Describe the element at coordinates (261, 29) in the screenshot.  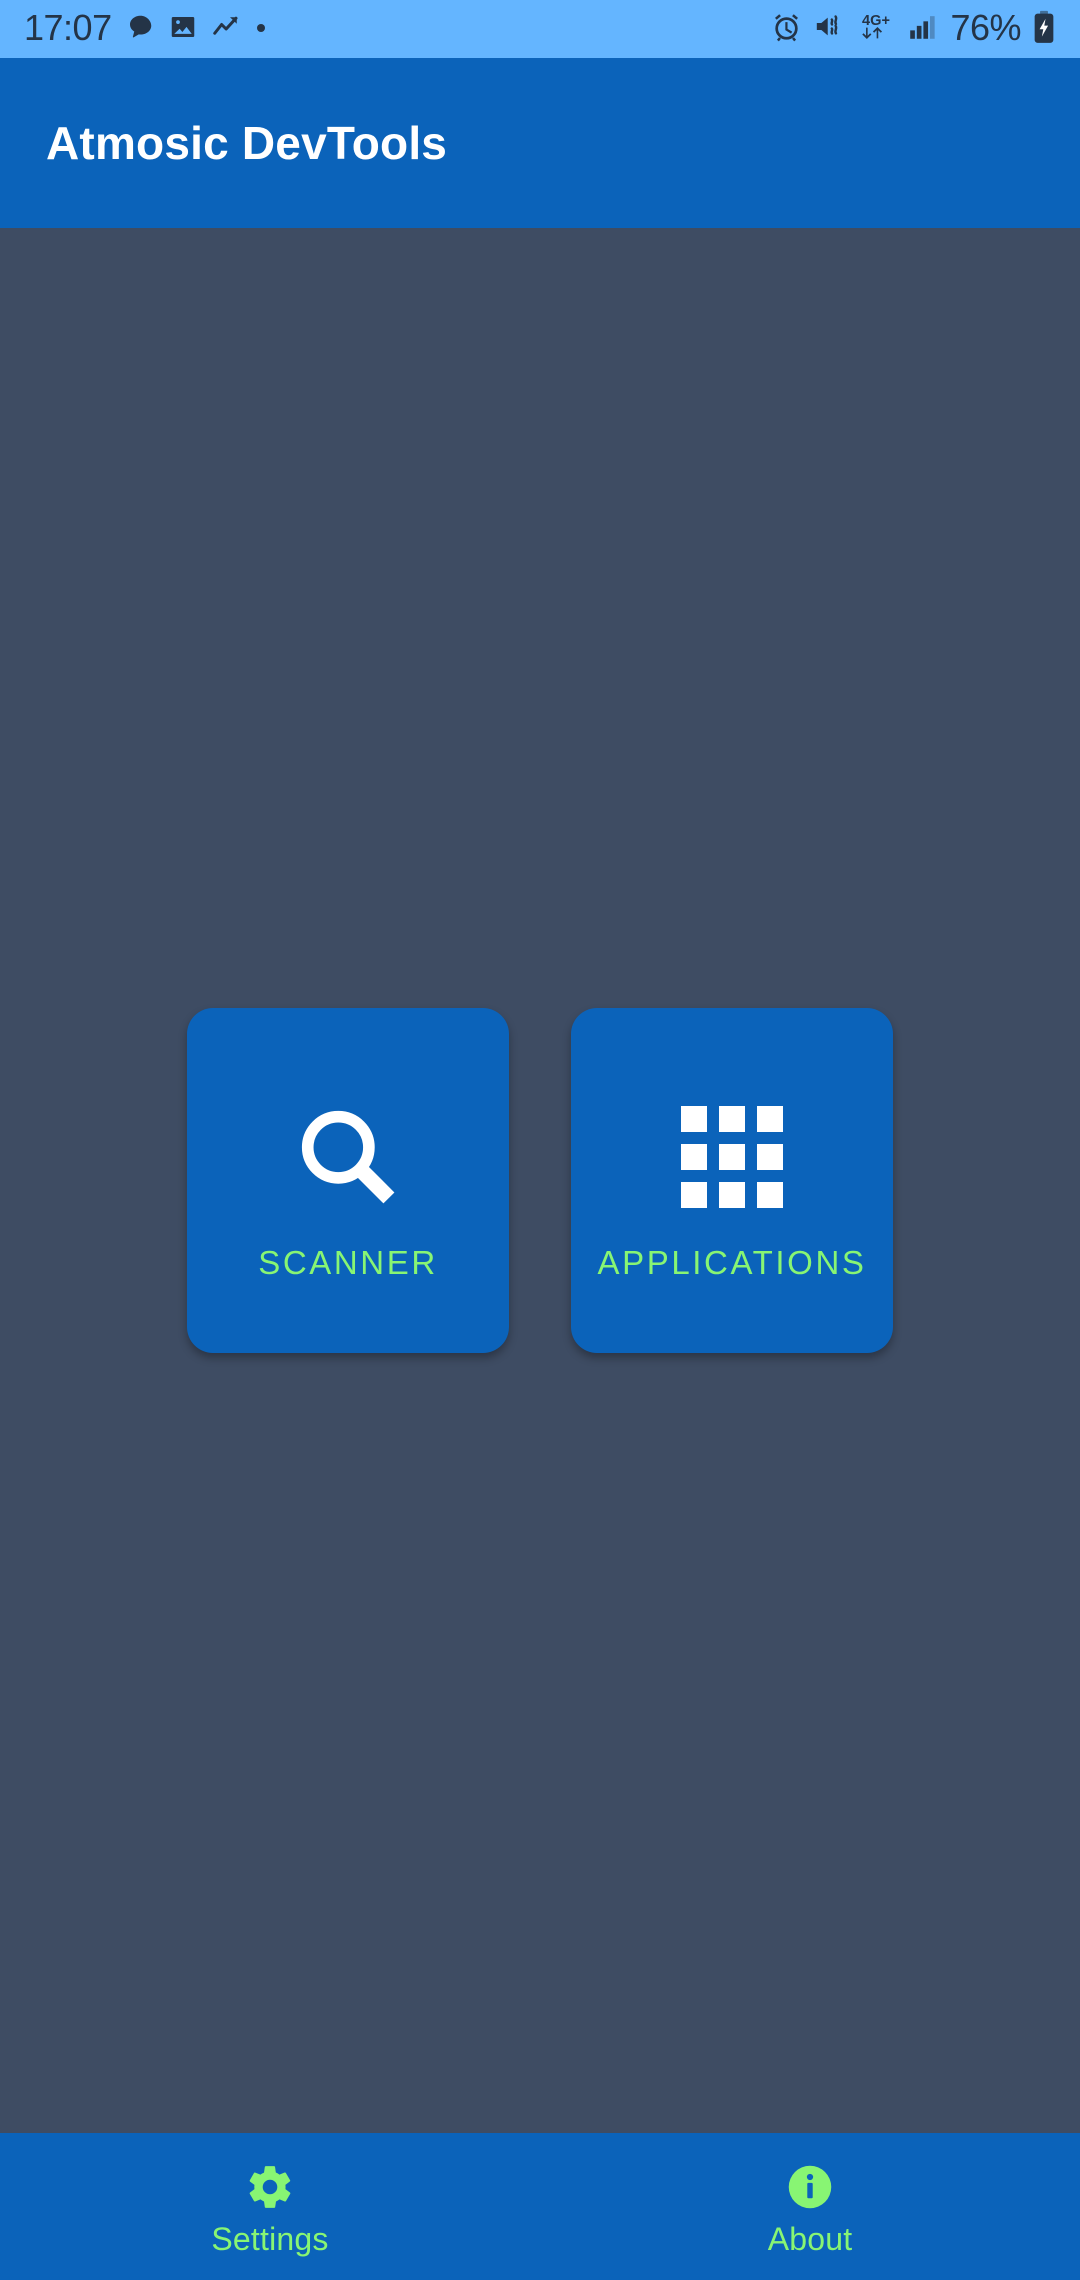
I see `dot-icon` at that location.